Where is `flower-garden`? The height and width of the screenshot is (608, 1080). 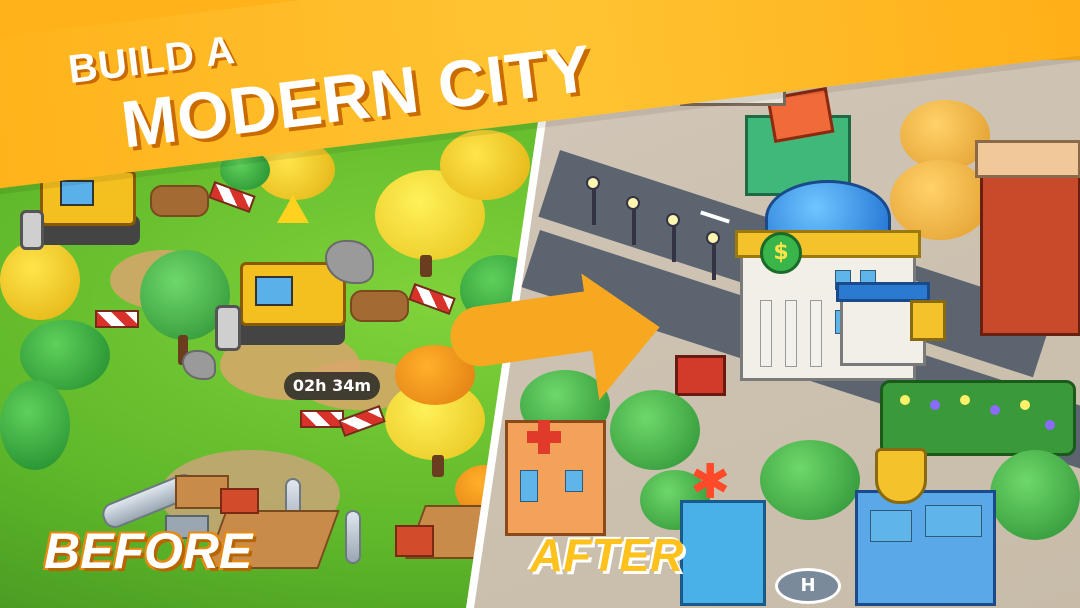 flower-garden is located at coordinates (978, 418).